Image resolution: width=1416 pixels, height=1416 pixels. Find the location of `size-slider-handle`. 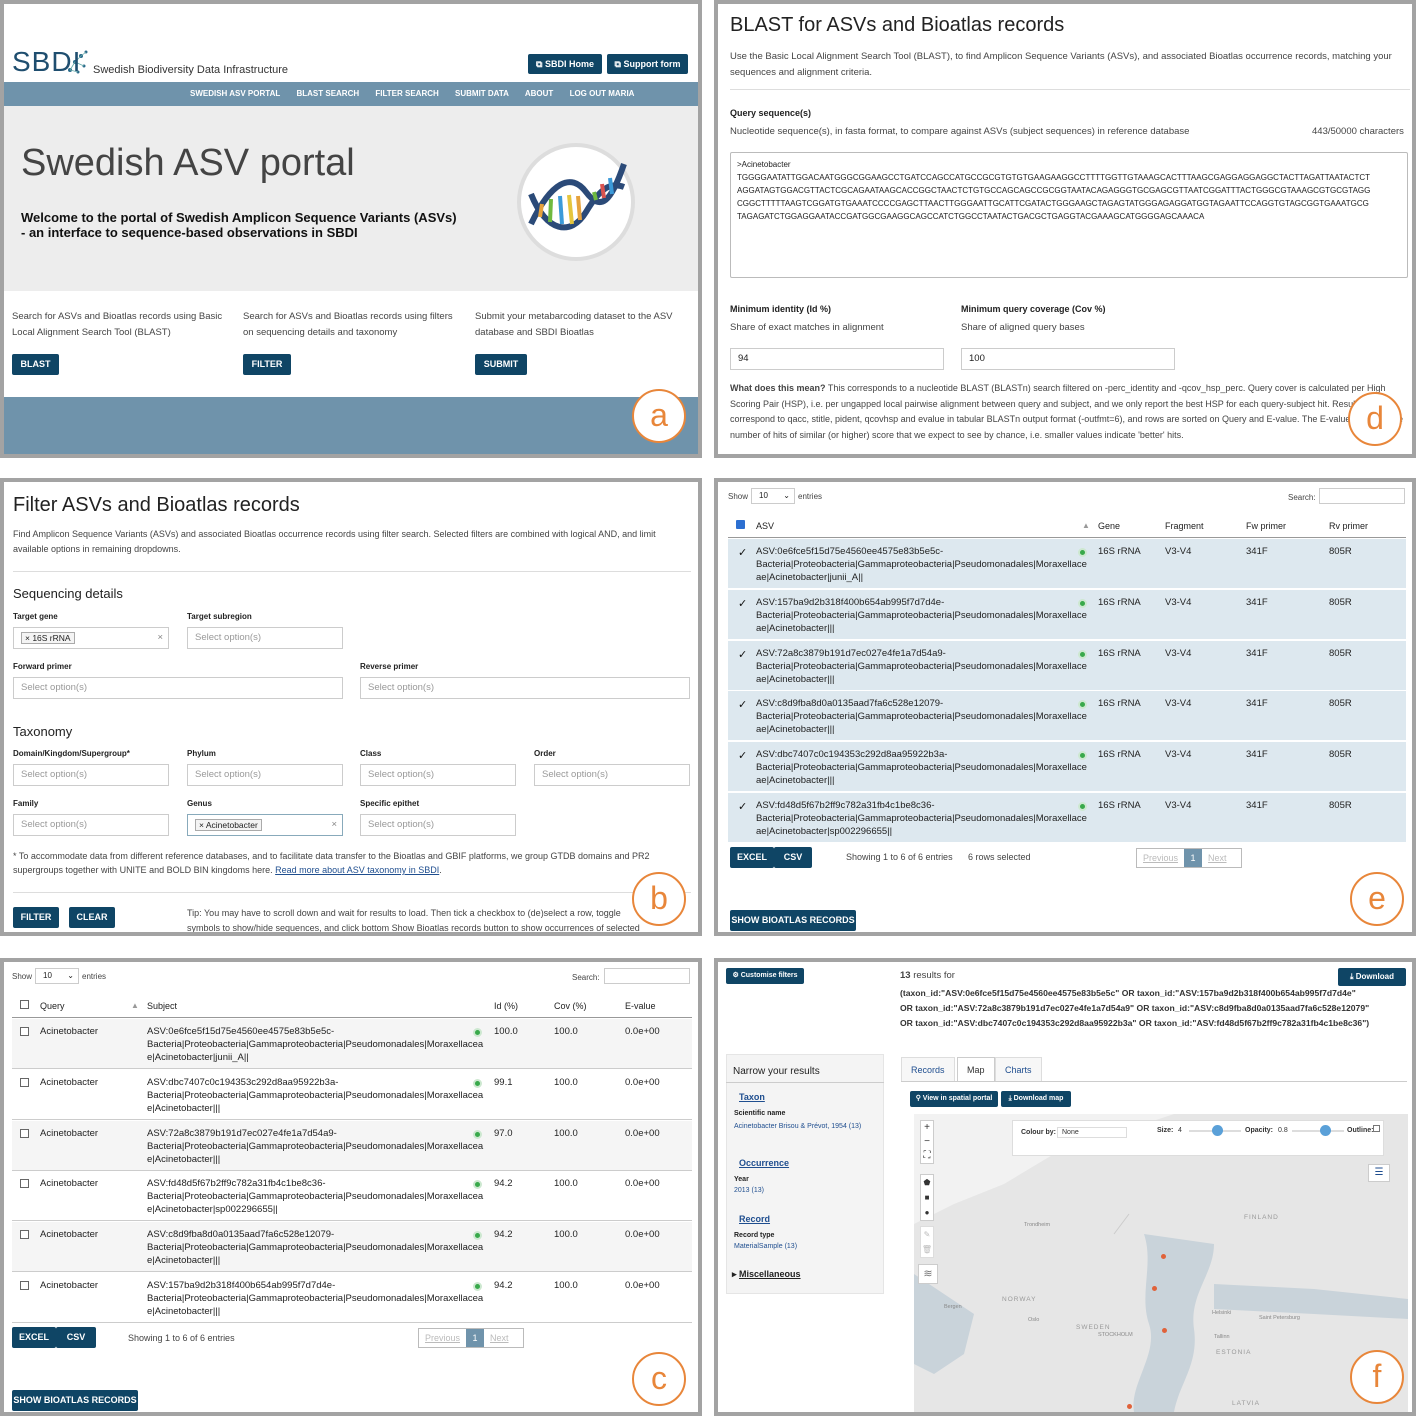

size-slider-handle is located at coordinates (1217, 1130).